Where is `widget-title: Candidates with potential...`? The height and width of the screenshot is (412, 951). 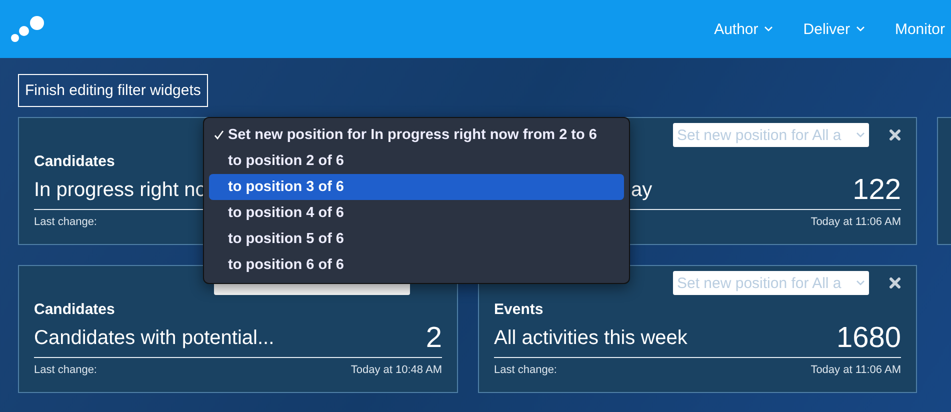 widget-title: Candidates with potential... is located at coordinates (154, 338).